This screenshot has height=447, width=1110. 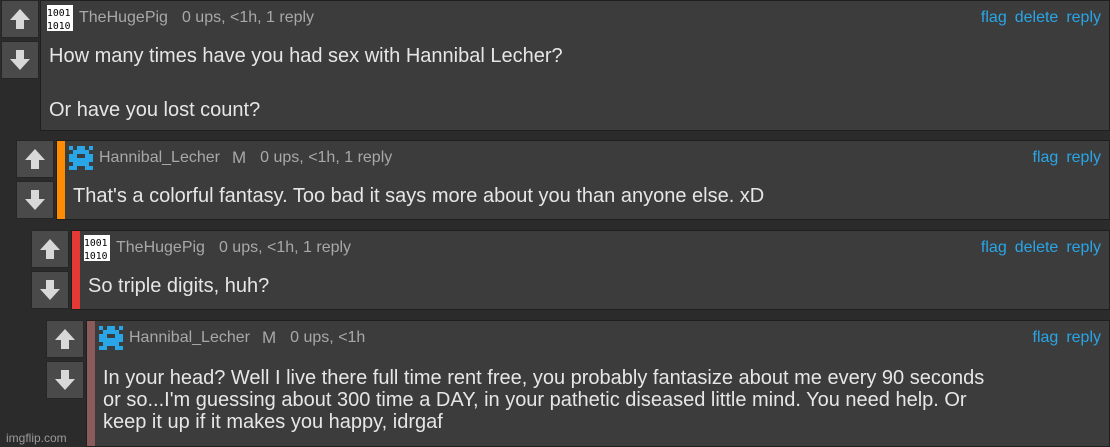 What do you see at coordinates (328, 337) in the screenshot?
I see `comment-meta: 0 ups, <1h` at bounding box center [328, 337].